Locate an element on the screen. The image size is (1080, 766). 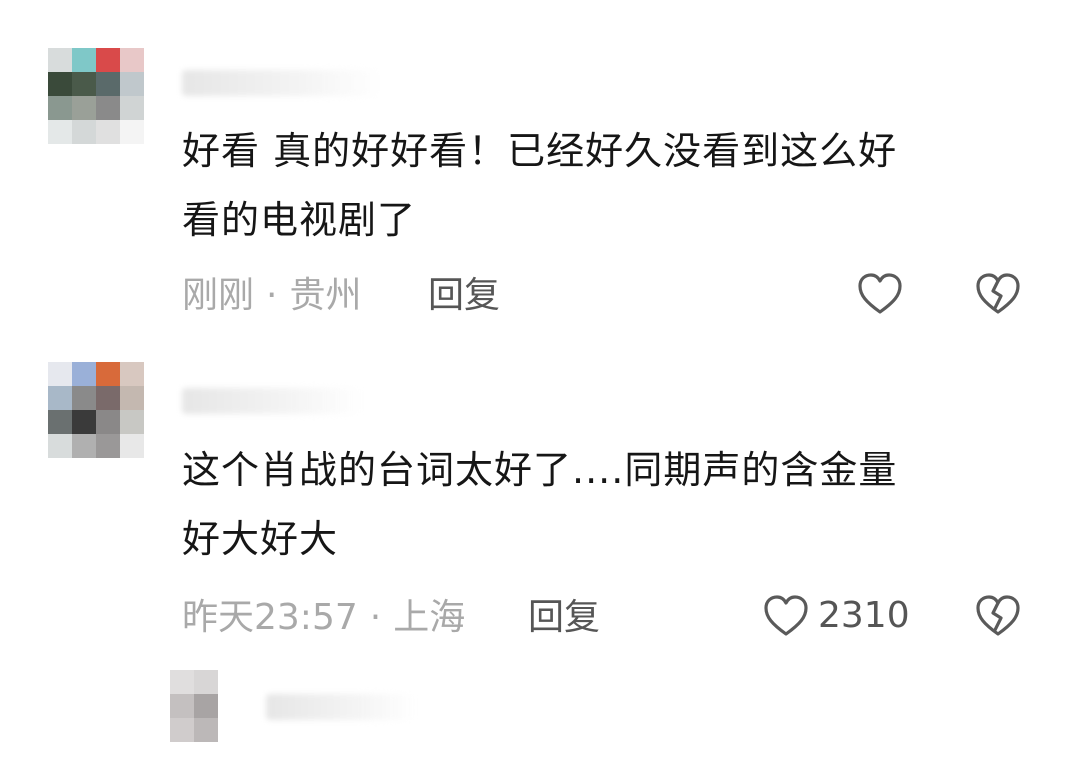
comment-text-line: 好大好大 is located at coordinates (260, 539).